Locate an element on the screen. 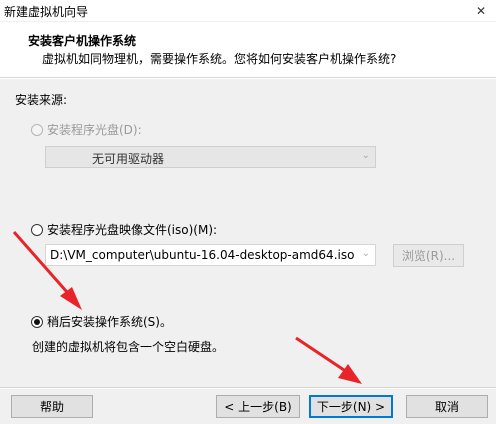  option-install-iso-label: 安装程序光盘映像文件(iso)(M): is located at coordinates (132, 230).